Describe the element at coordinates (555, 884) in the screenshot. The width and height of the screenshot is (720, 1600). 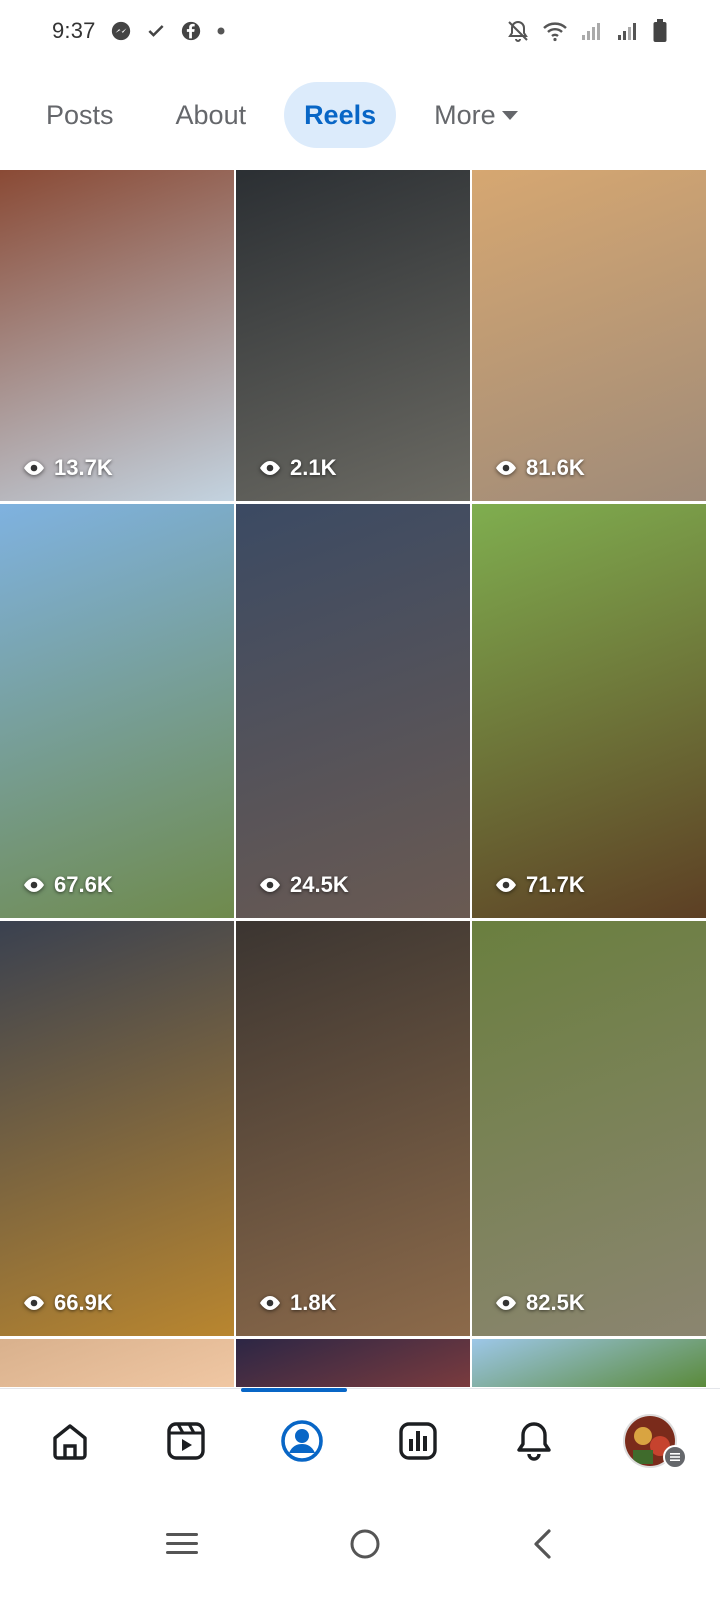
I see `view-count-label: 71.7K` at that location.